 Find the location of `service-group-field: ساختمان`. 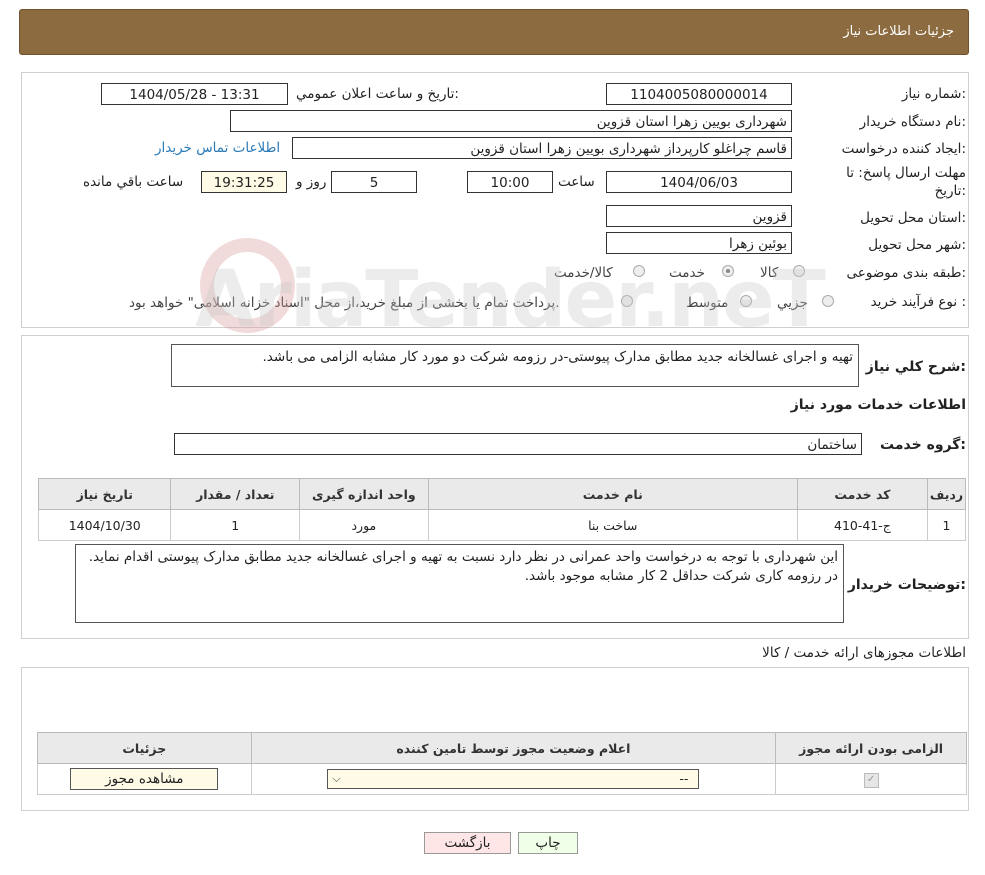

service-group-field: ساختمان is located at coordinates (518, 444).